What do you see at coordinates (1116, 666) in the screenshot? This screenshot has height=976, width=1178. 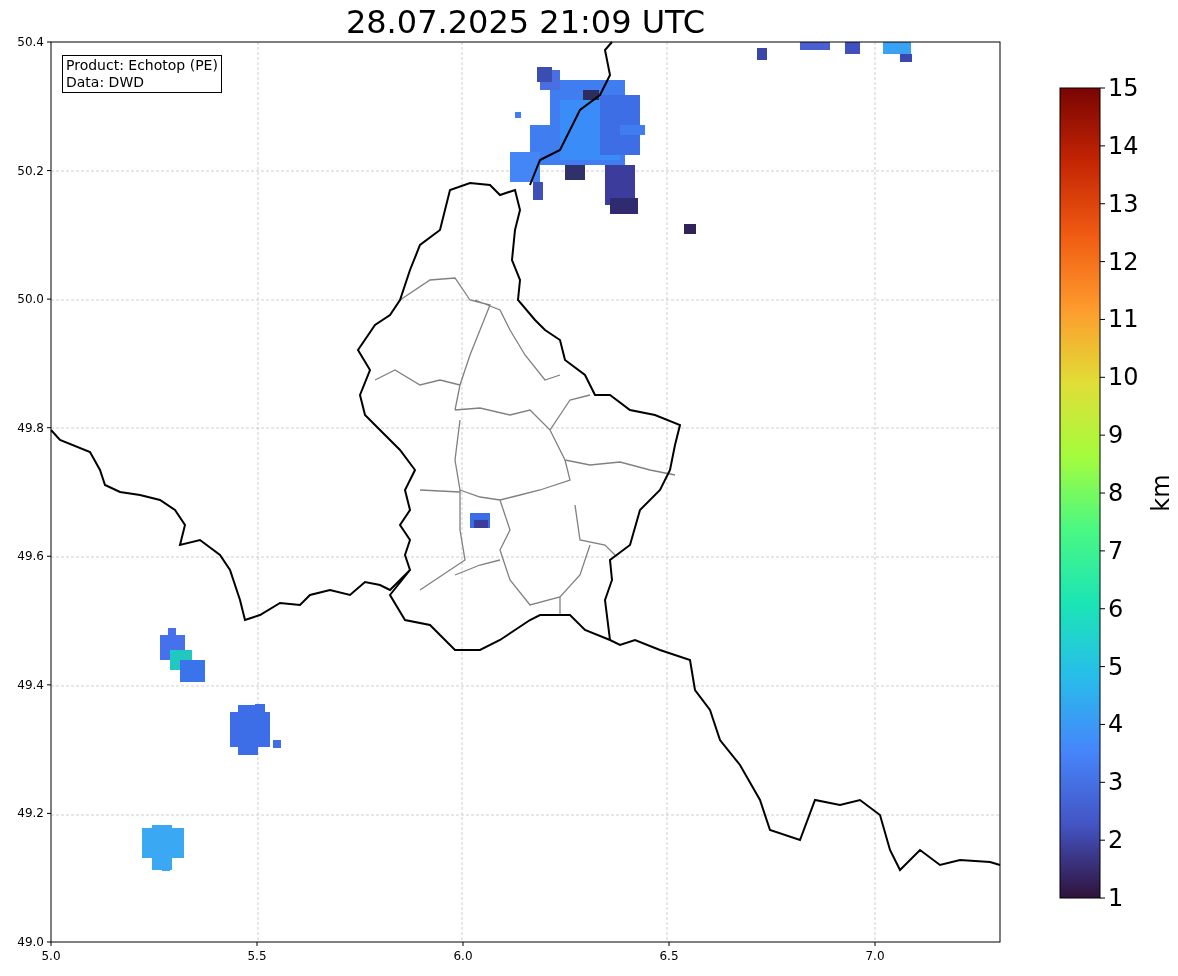 I see `tick-label: 5` at bounding box center [1116, 666].